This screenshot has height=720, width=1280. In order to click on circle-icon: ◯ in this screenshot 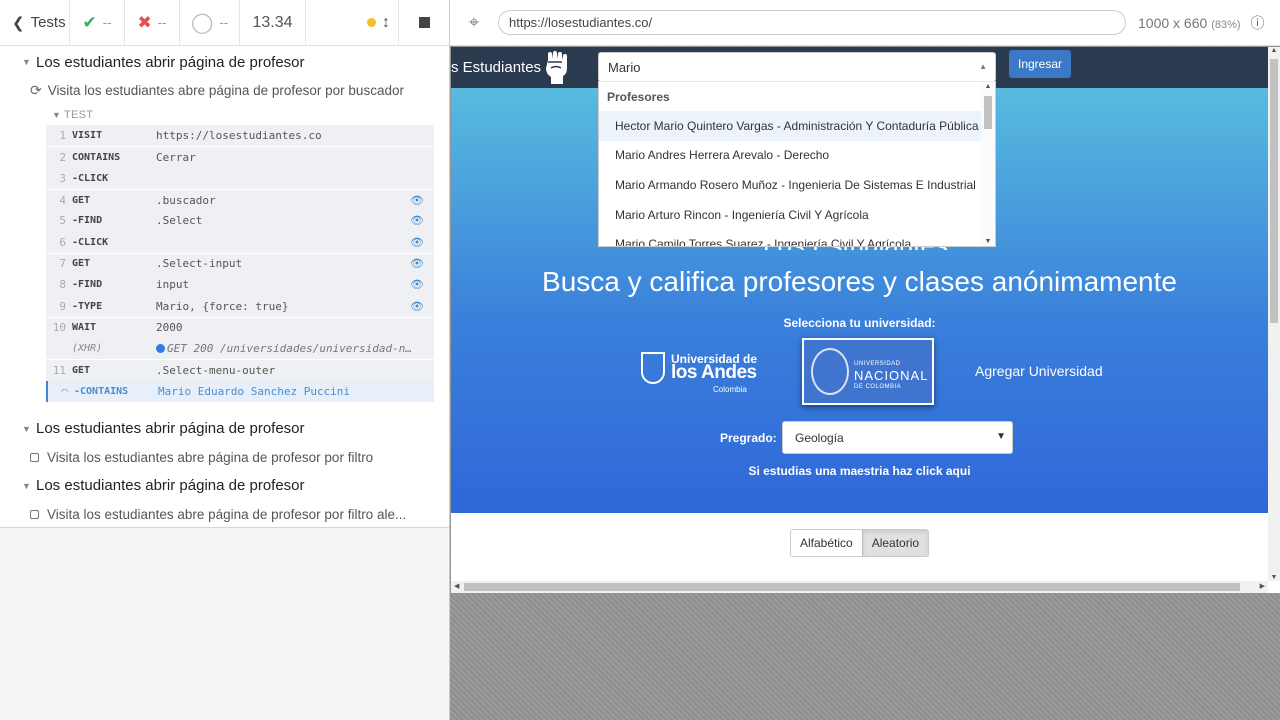, I will do `click(202, 23)`.